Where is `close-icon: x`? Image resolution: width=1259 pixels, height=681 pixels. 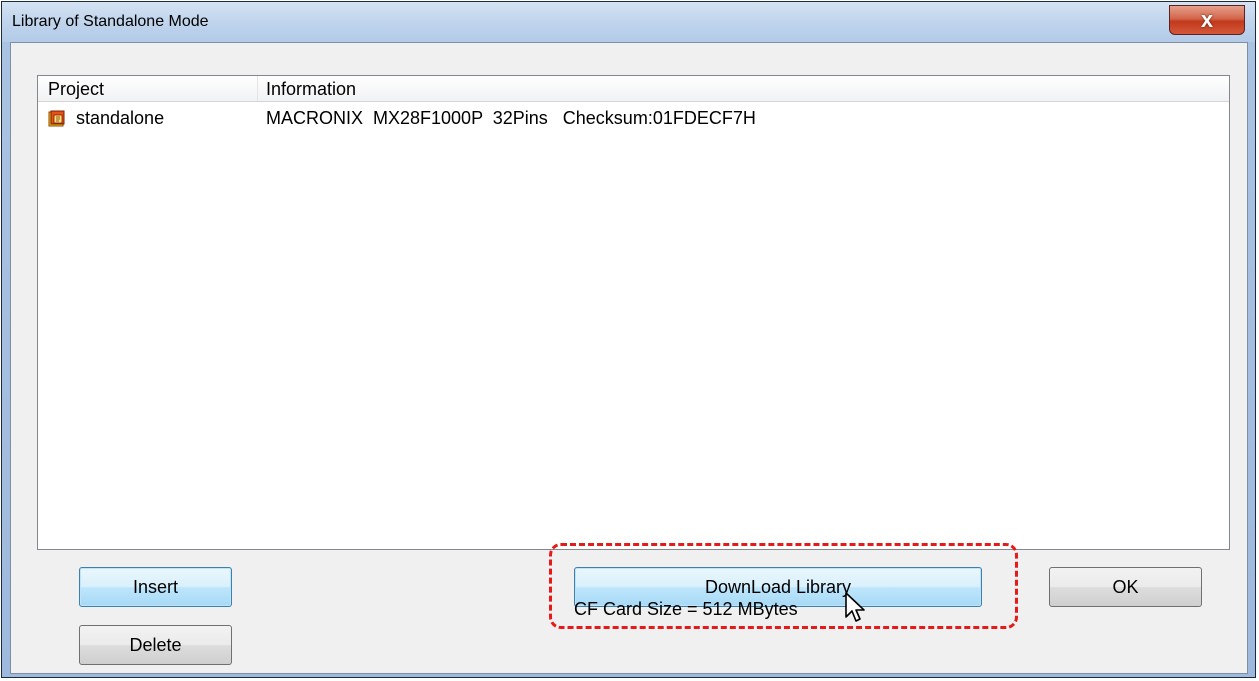
close-icon: x is located at coordinates (1207, 19).